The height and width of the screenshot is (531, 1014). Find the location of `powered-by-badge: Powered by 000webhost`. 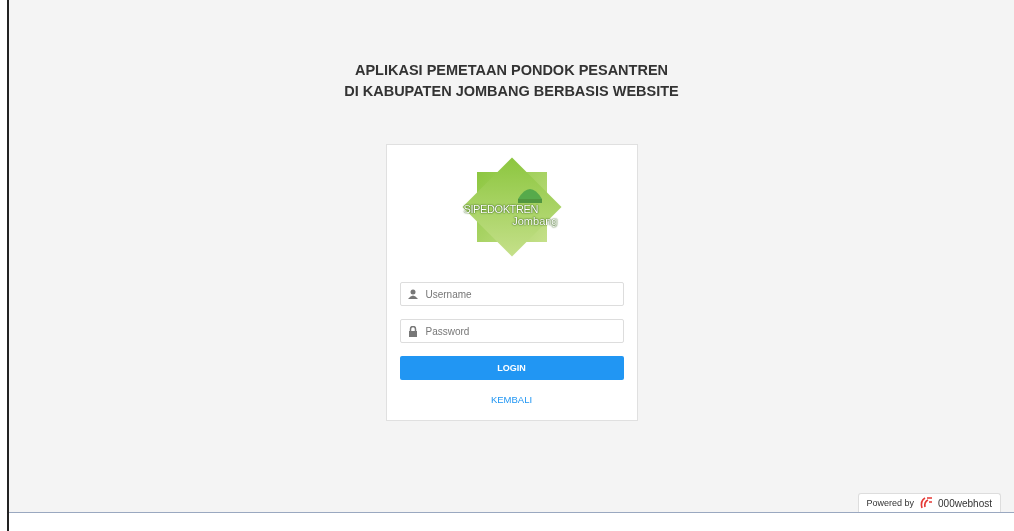

powered-by-badge: Powered by 000webhost is located at coordinates (929, 502).